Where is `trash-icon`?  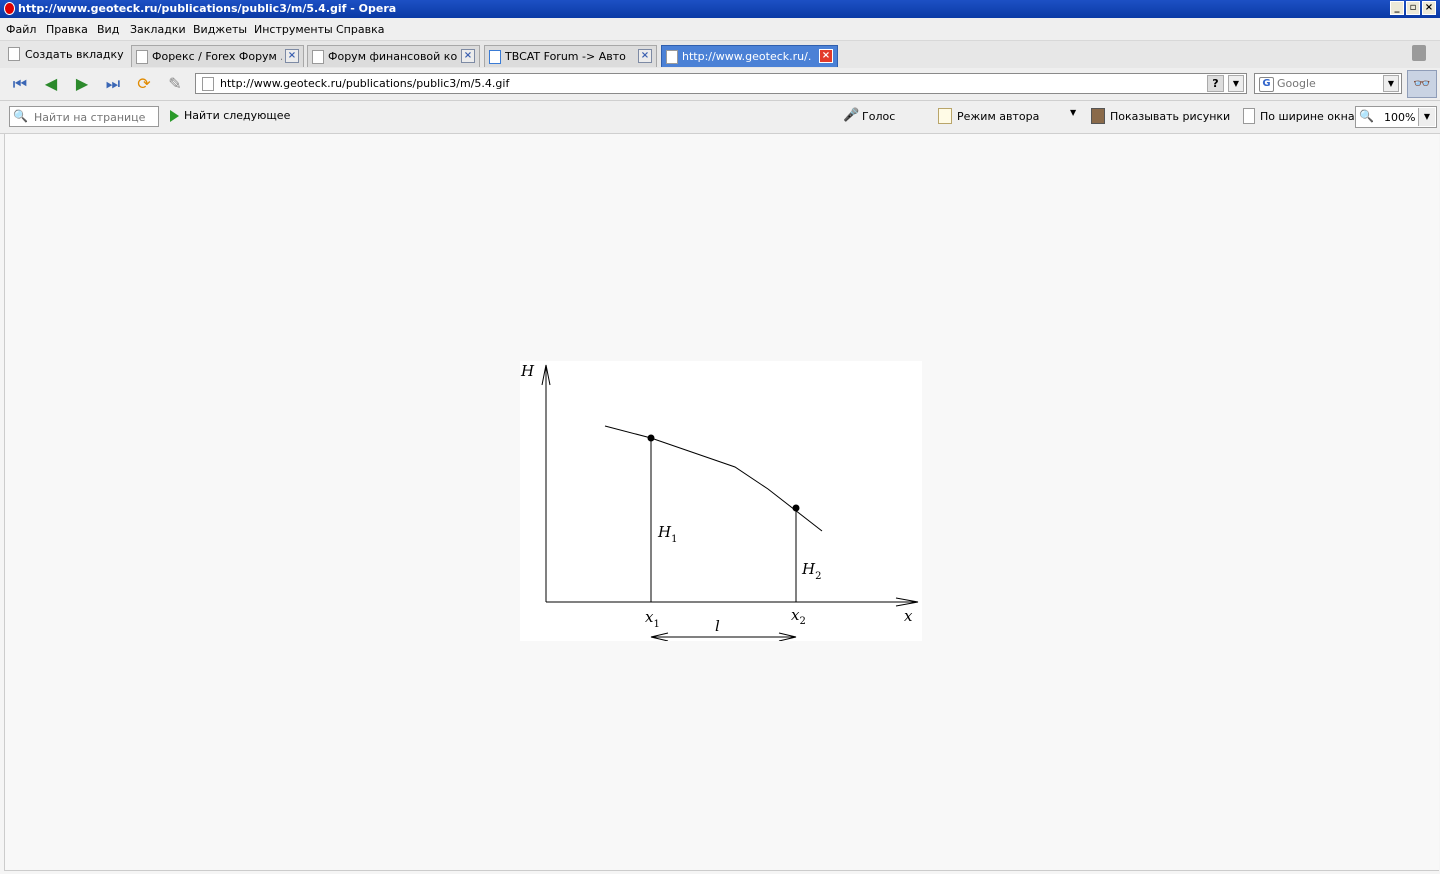
trash-icon is located at coordinates (1419, 53).